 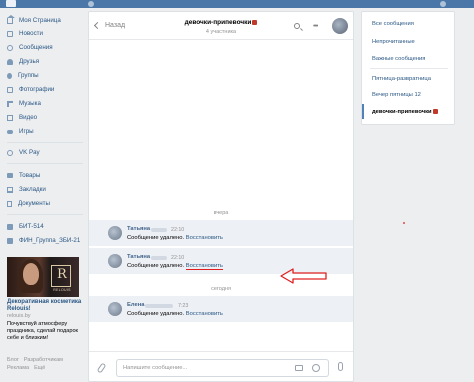 What do you see at coordinates (10, 152) in the screenshot?
I see `vkpay-icon` at bounding box center [10, 152].